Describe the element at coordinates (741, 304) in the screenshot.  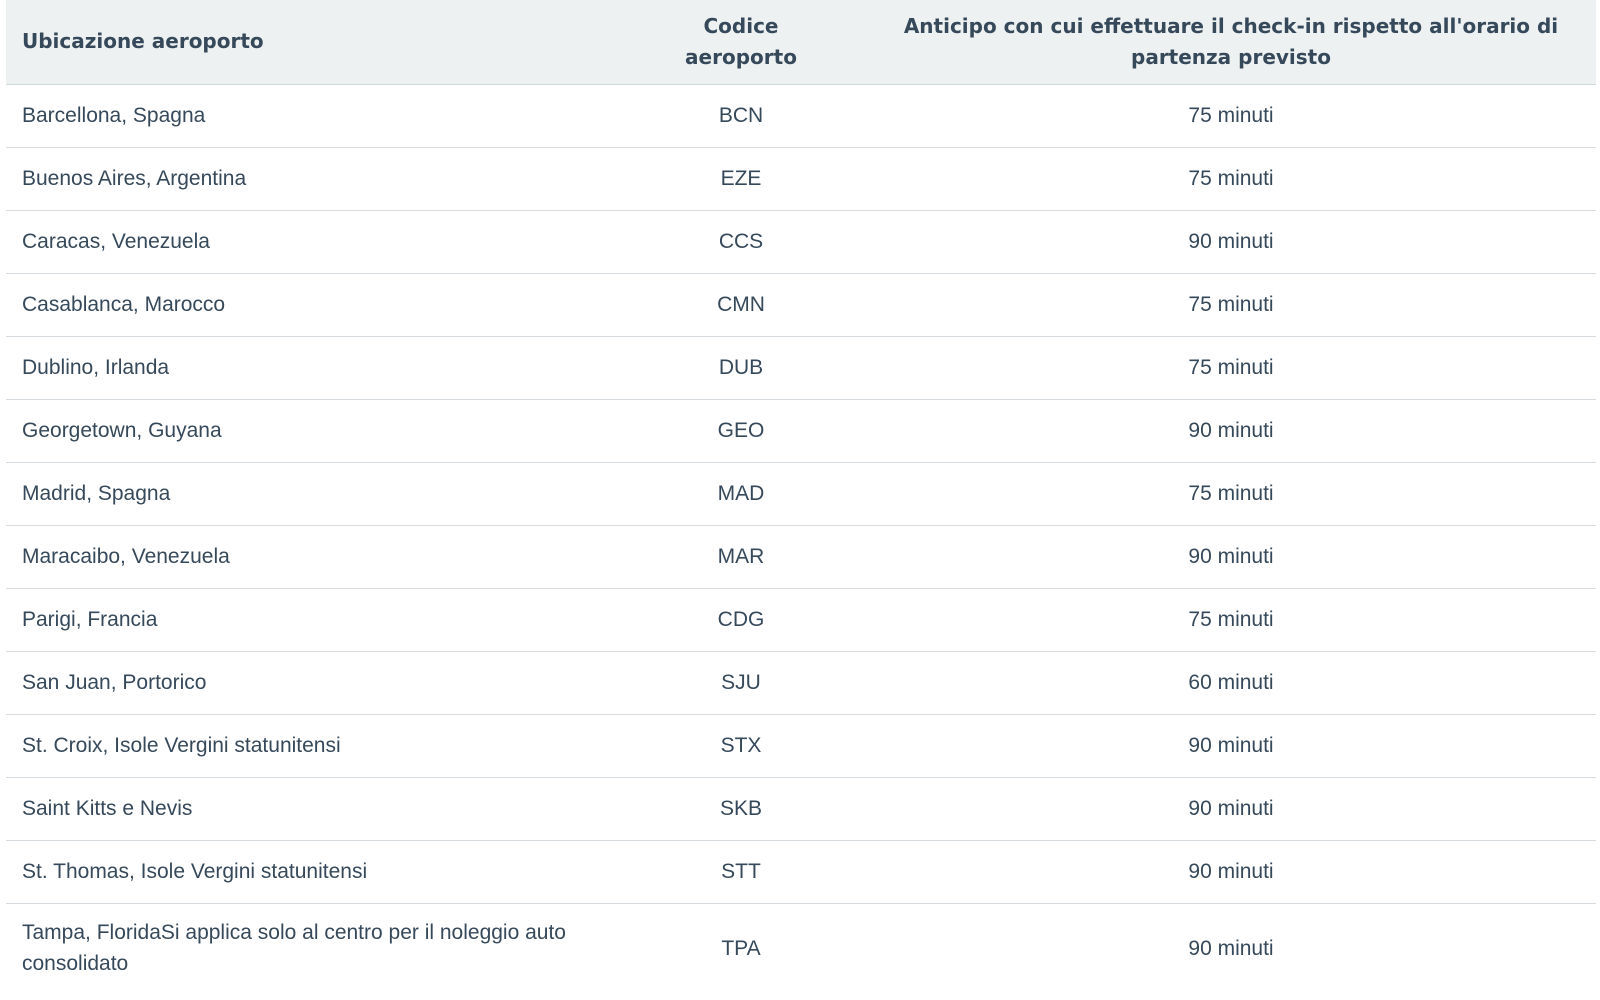
I see `cell-code: CMN` at that location.